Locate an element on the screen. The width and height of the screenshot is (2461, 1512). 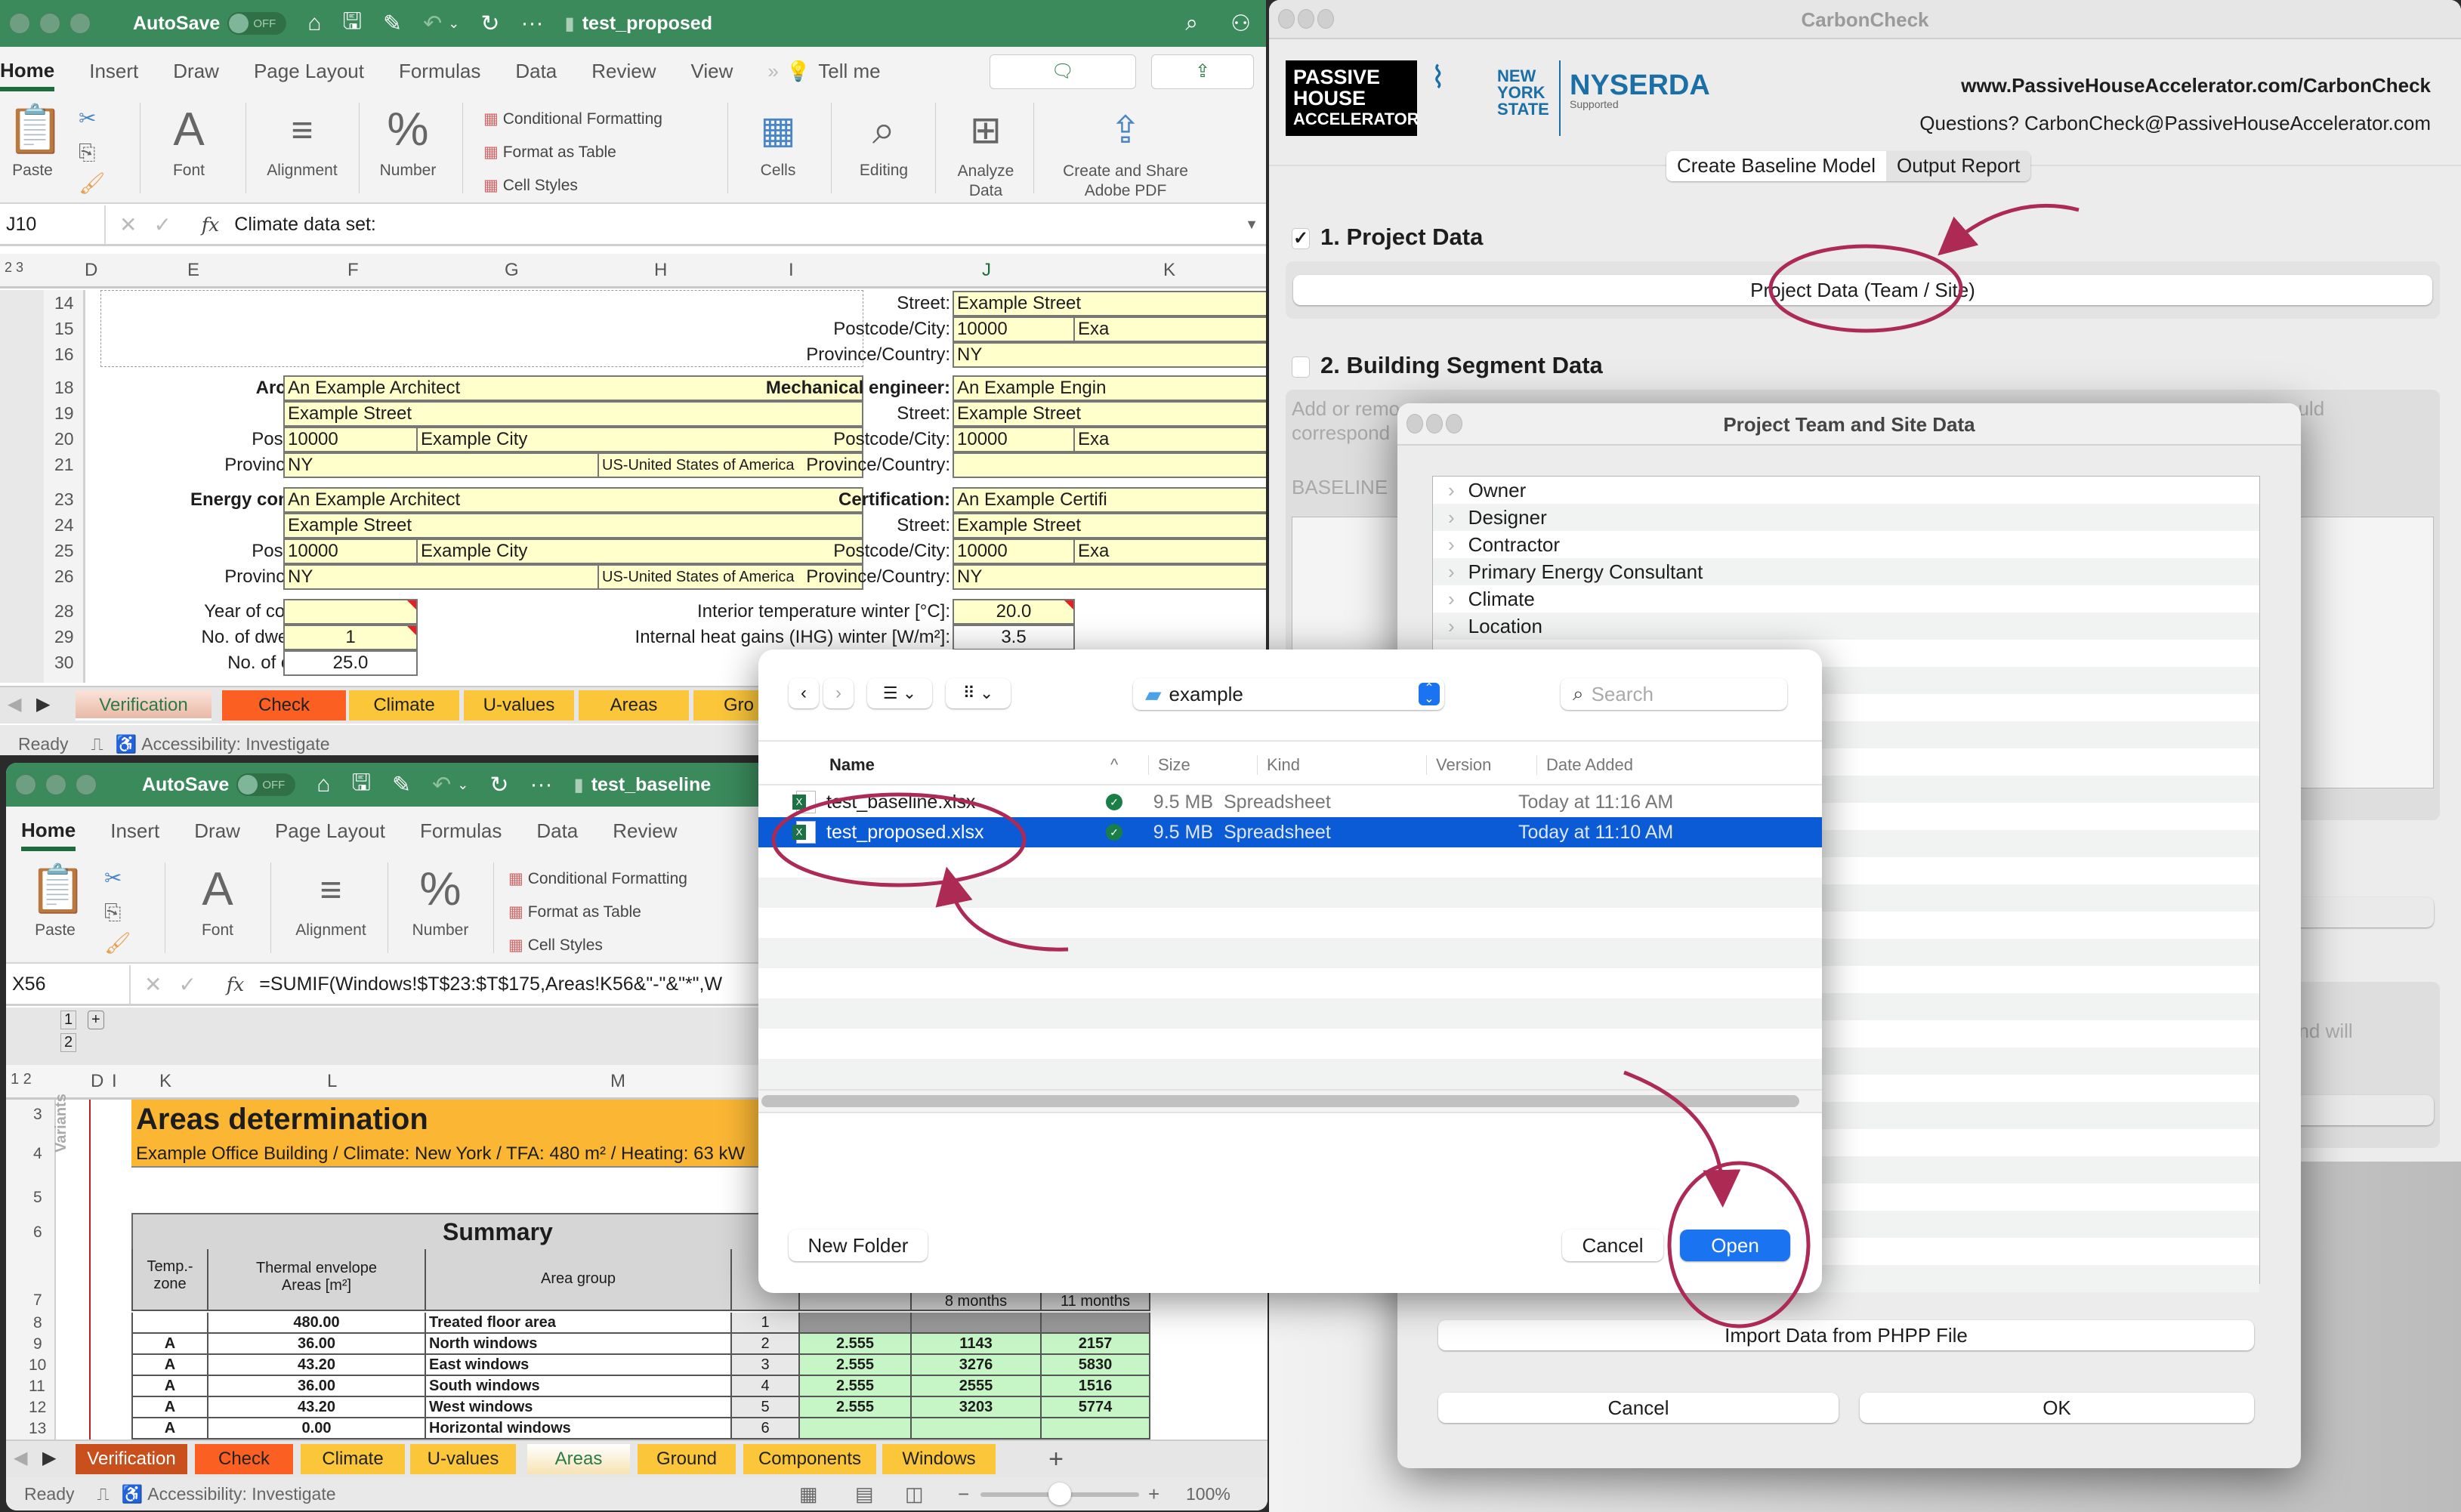
file-open-button: Open is located at coordinates (1735, 1245).